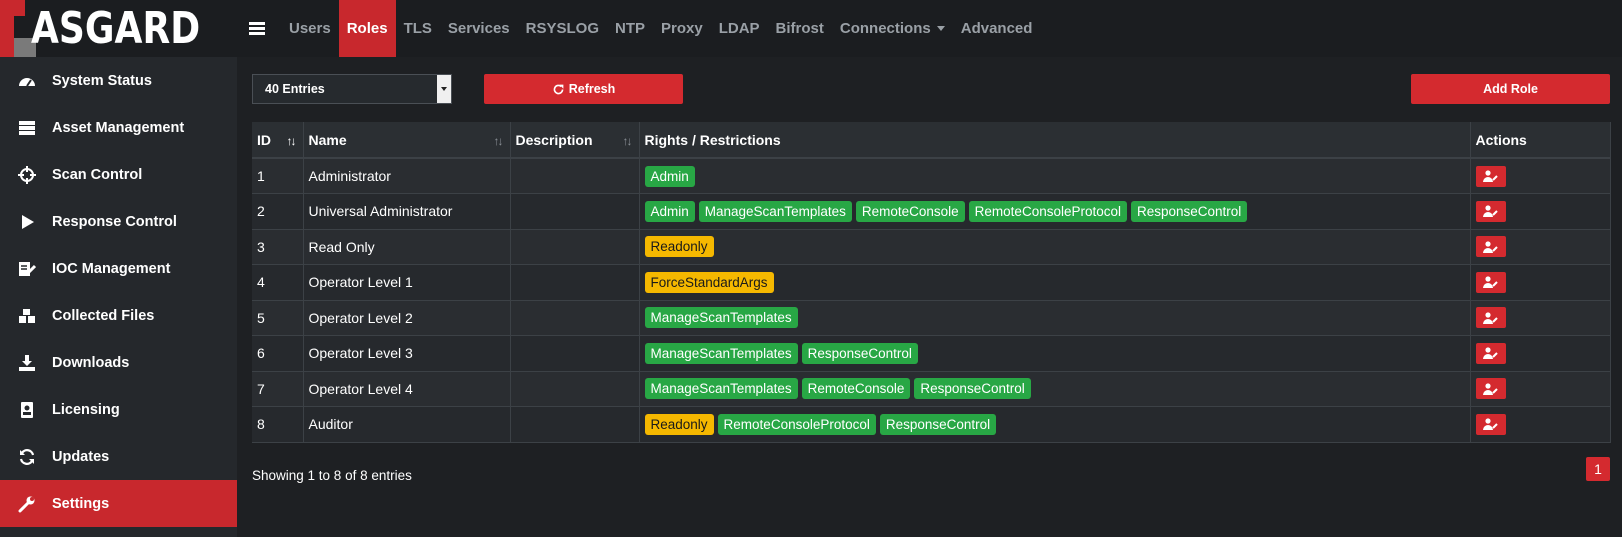 The width and height of the screenshot is (1622, 537). I want to click on server-icon, so click(27, 128).